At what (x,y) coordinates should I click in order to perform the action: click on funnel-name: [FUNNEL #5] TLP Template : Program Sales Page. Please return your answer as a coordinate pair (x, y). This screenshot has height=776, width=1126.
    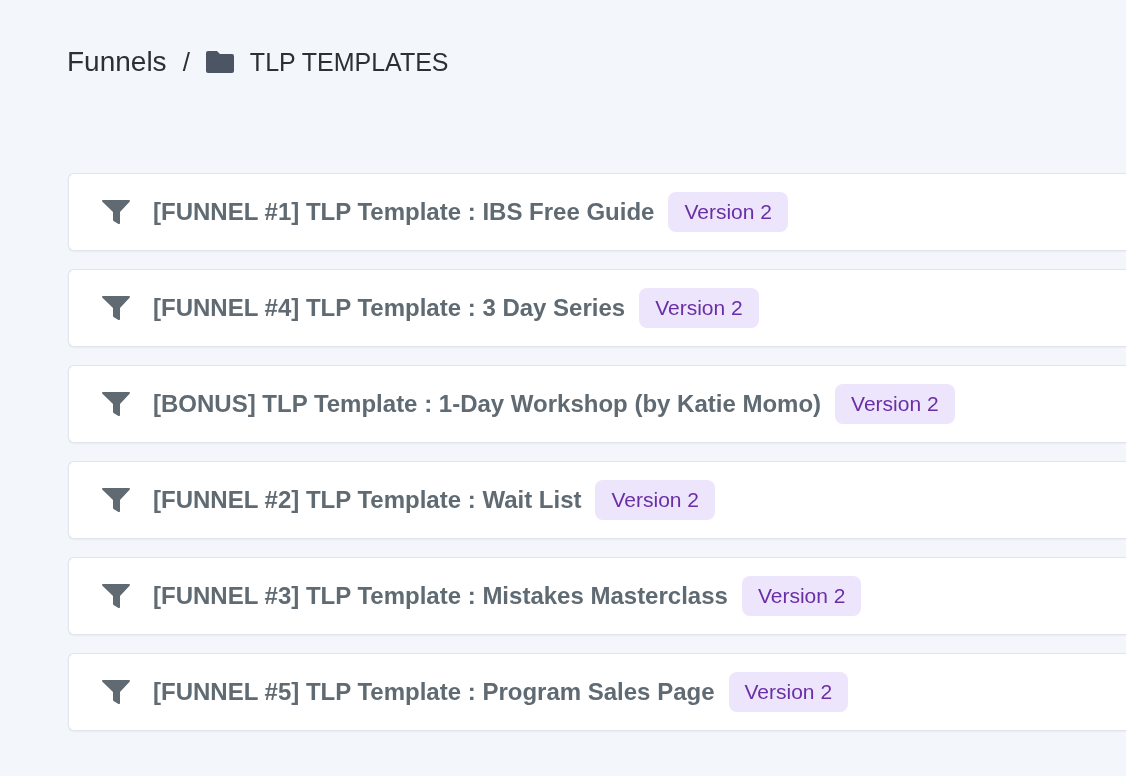
    Looking at the image, I should click on (434, 692).